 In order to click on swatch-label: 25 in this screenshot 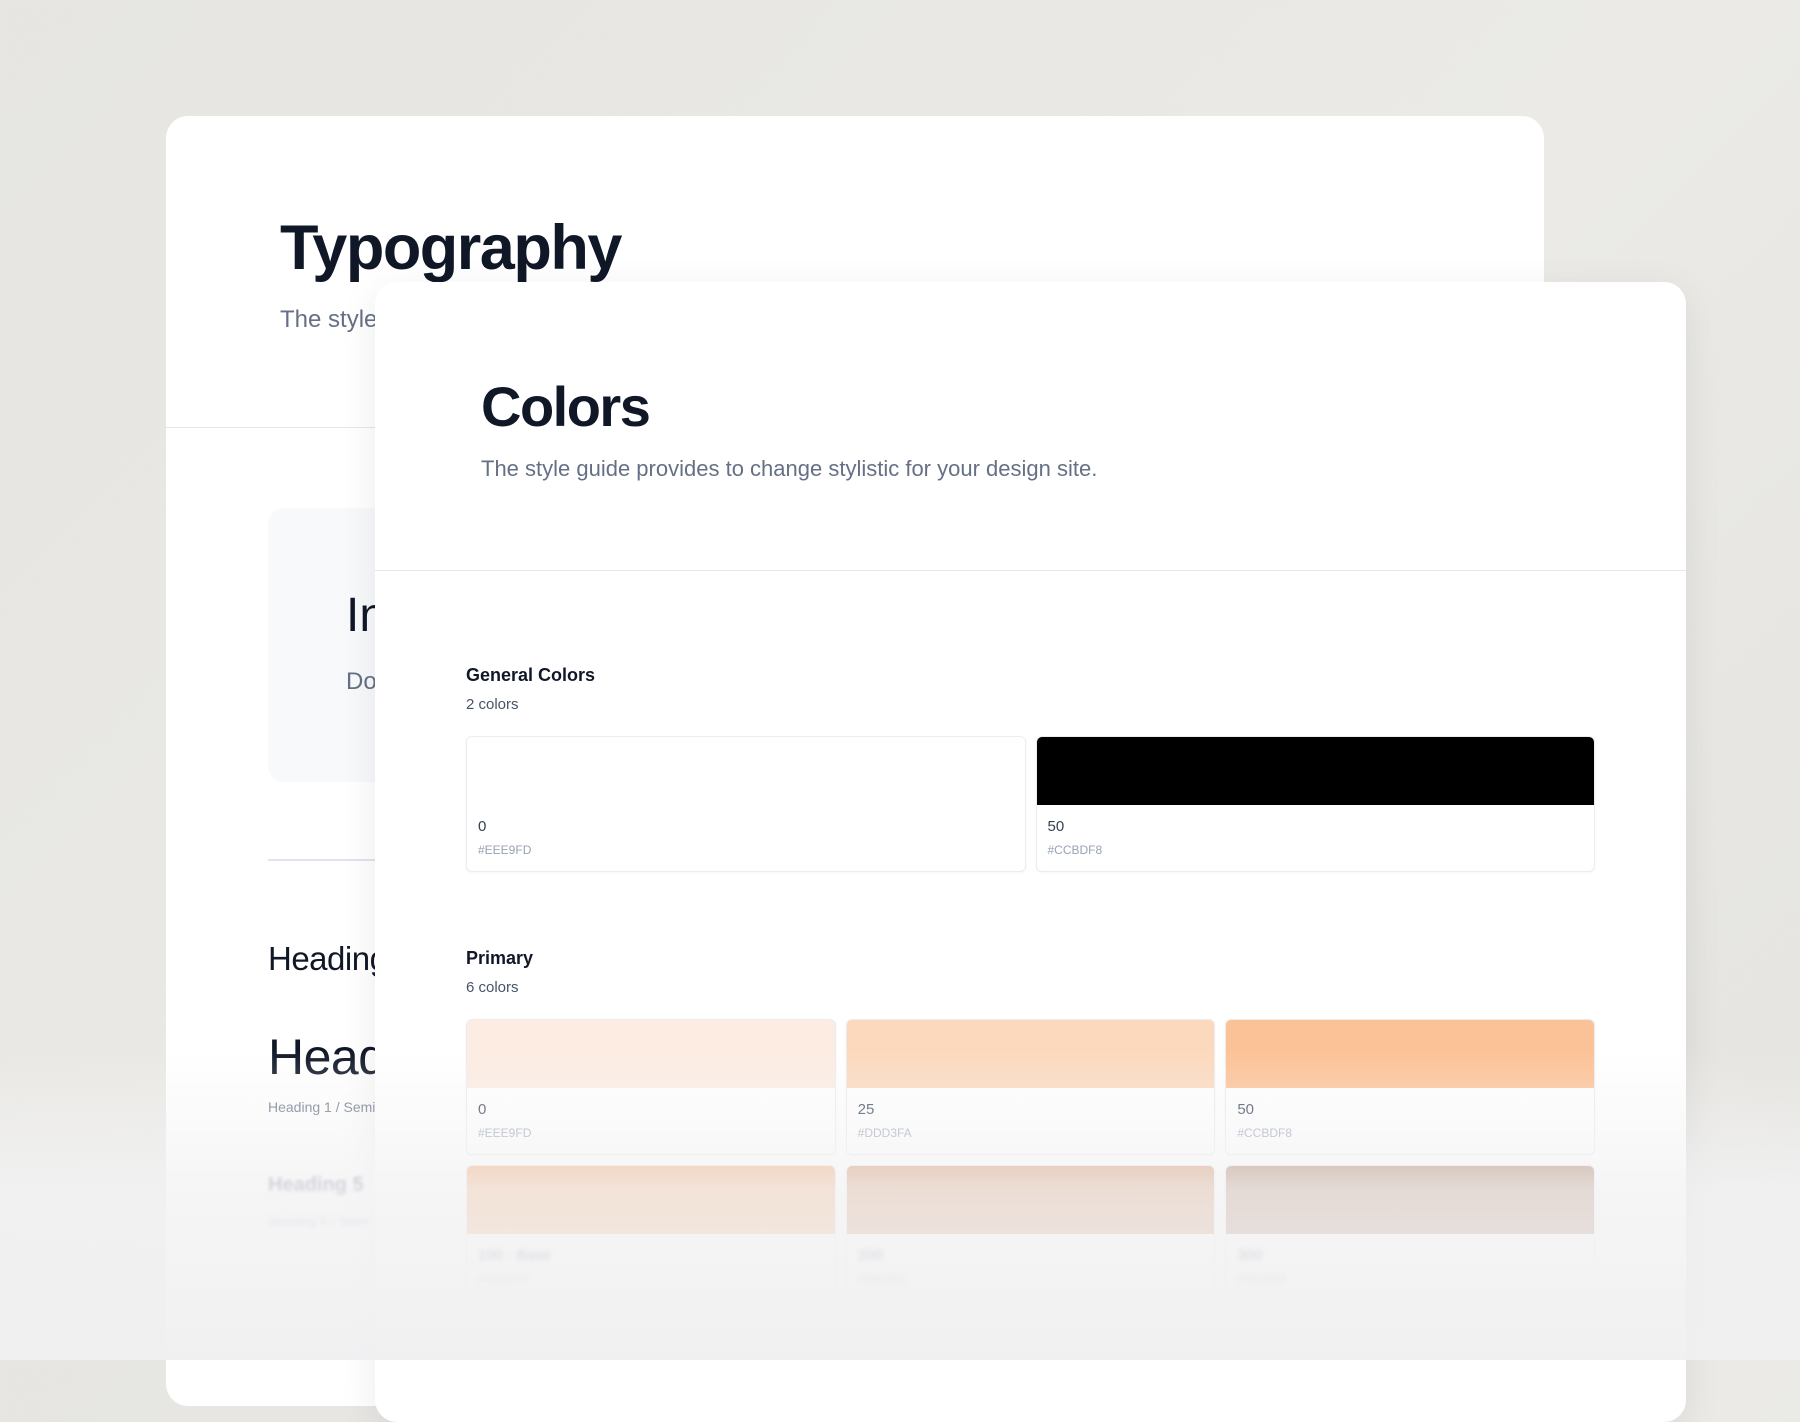, I will do `click(866, 1109)`.